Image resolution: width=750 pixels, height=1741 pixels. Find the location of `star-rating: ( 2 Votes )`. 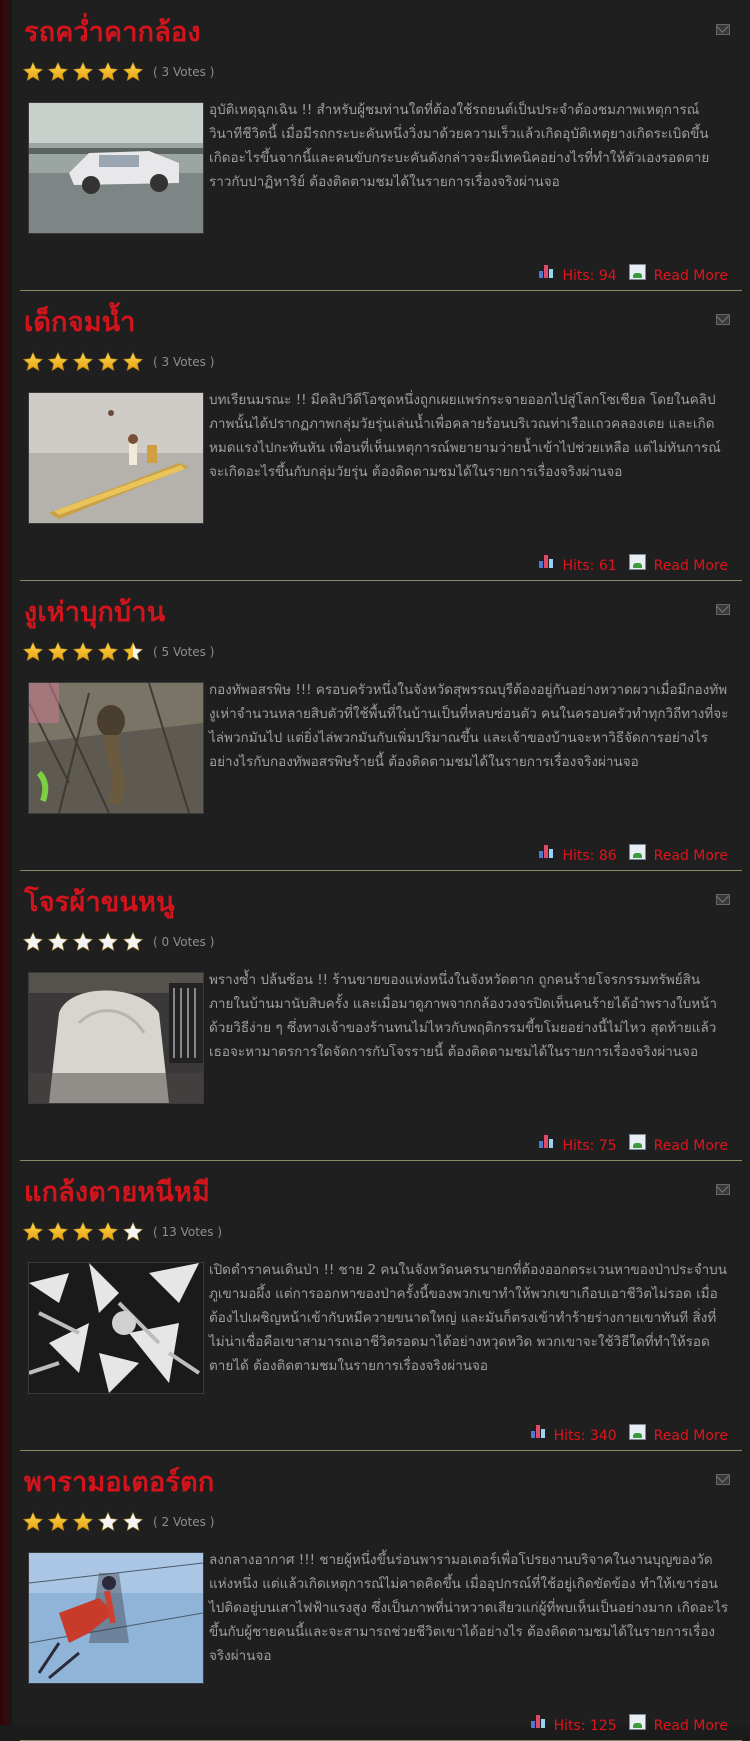

star-rating: ( 2 Votes ) is located at coordinates (118, 1522).